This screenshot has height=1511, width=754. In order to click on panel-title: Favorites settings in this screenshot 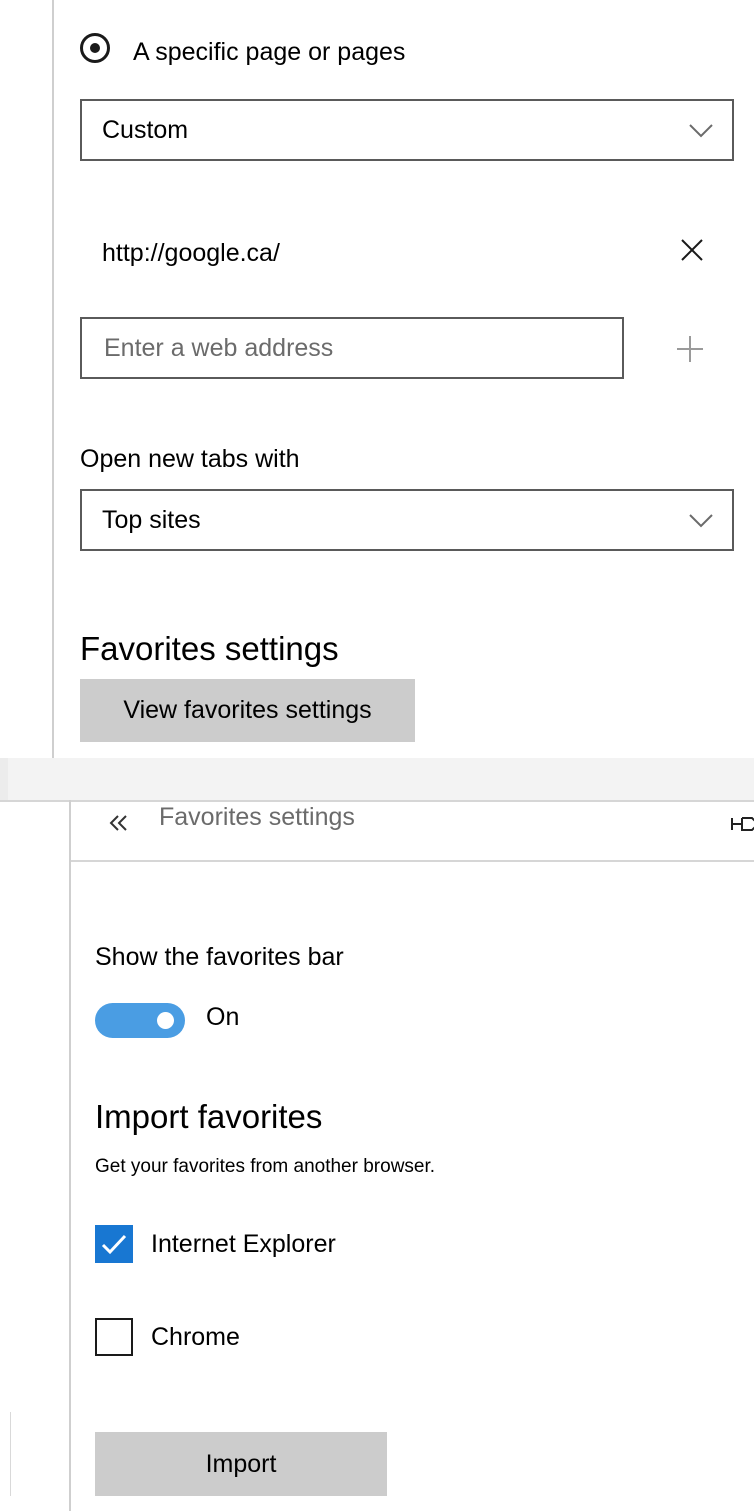, I will do `click(257, 817)`.